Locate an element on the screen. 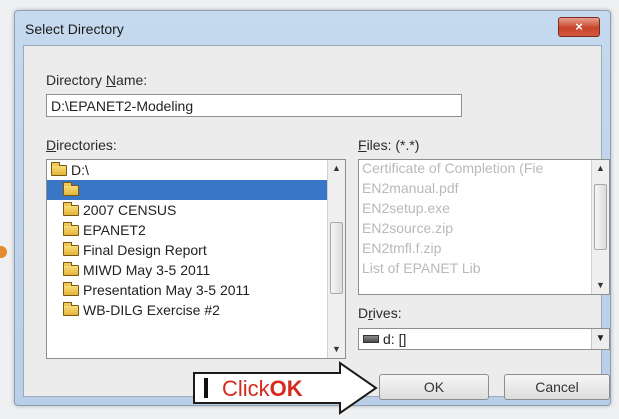 The height and width of the screenshot is (419, 619). directory-item-final-design-report: Final Design Report is located at coordinates (196, 250).